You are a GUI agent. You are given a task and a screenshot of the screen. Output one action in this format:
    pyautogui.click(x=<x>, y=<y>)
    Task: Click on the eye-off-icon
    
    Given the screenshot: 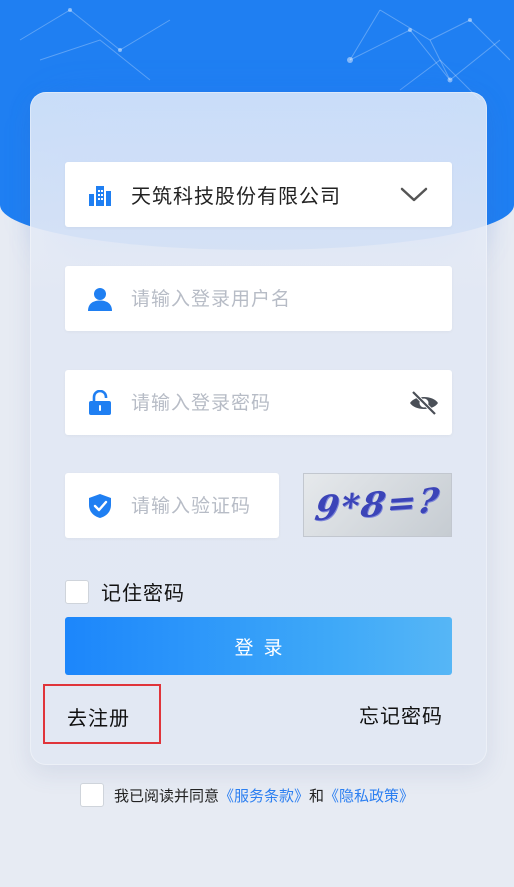 What is the action you would take?
    pyautogui.click(x=424, y=403)
    